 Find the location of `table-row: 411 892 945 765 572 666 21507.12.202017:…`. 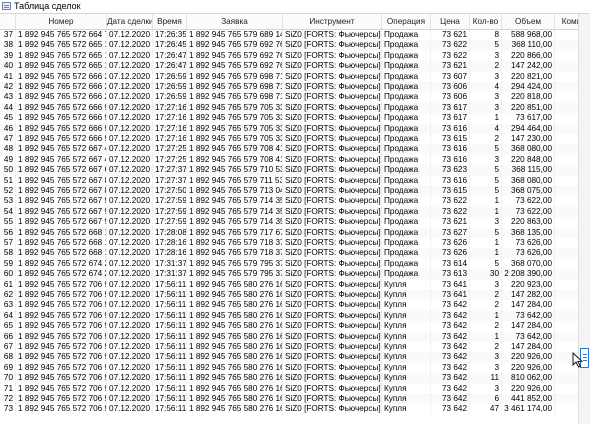

table-row: 411 892 945 765 572 666 21507.12.202017:… is located at coordinates (289, 76).